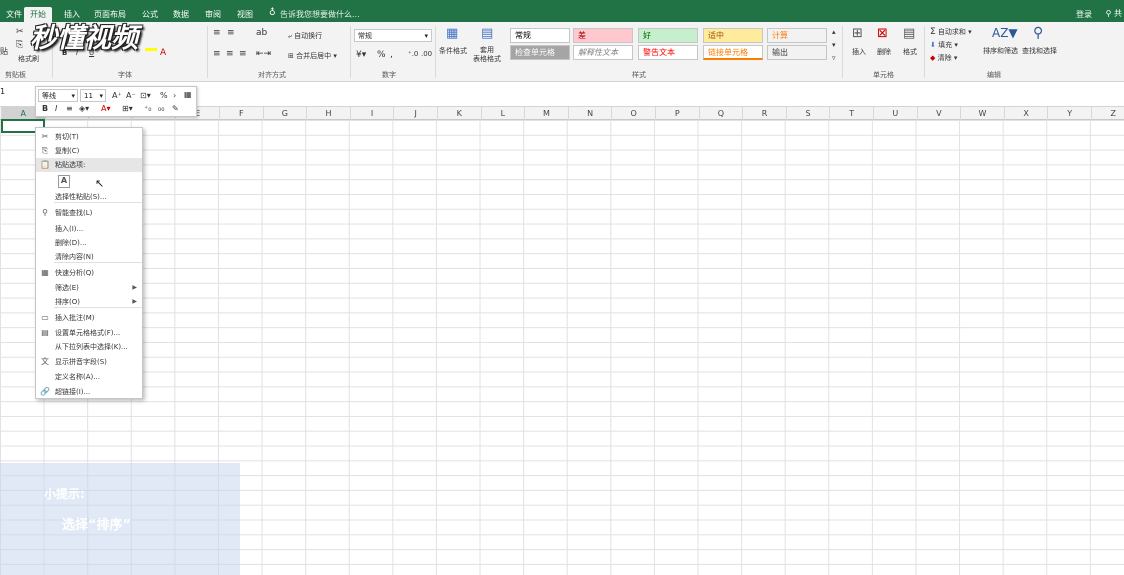  What do you see at coordinates (89, 288) in the screenshot?
I see `menu-item-item-10: 筛选(E) ▶` at bounding box center [89, 288].